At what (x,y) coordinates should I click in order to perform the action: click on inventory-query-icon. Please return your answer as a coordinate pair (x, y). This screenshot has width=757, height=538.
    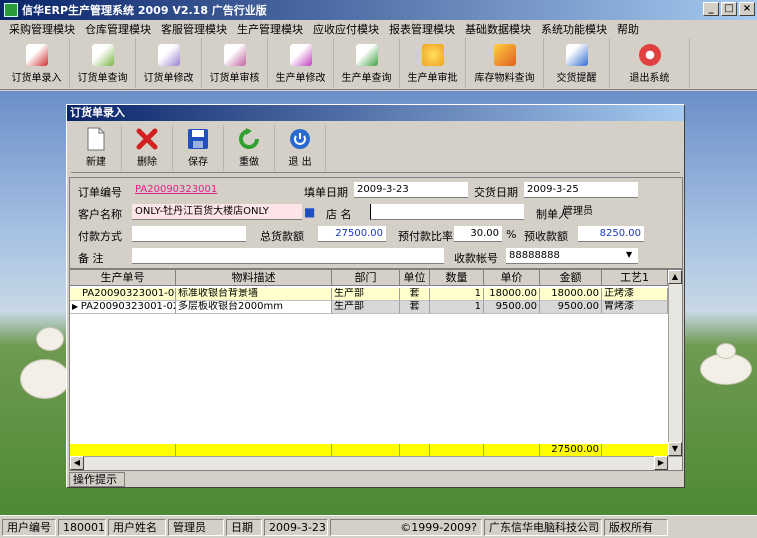
    Looking at the image, I should click on (504, 55).